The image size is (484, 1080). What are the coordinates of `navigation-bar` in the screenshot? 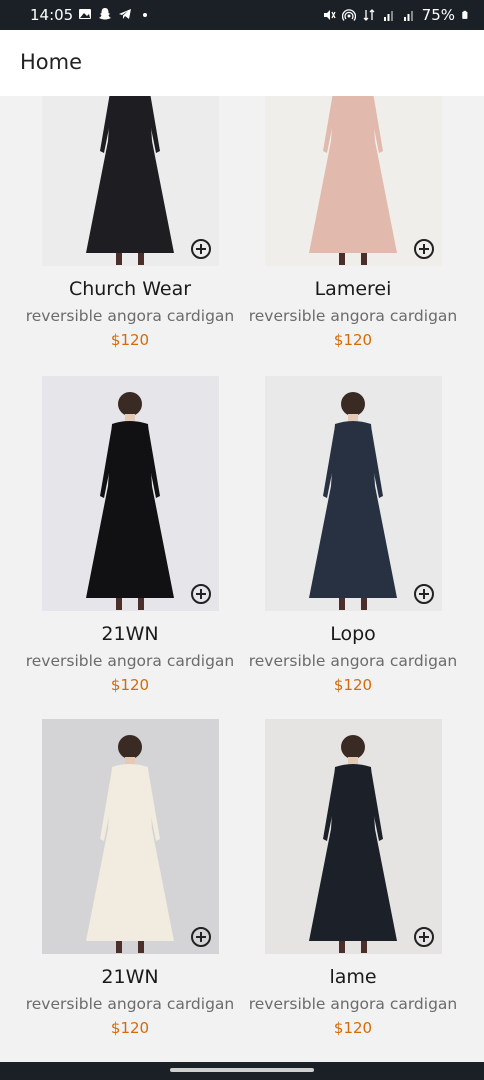 It's located at (242, 1071).